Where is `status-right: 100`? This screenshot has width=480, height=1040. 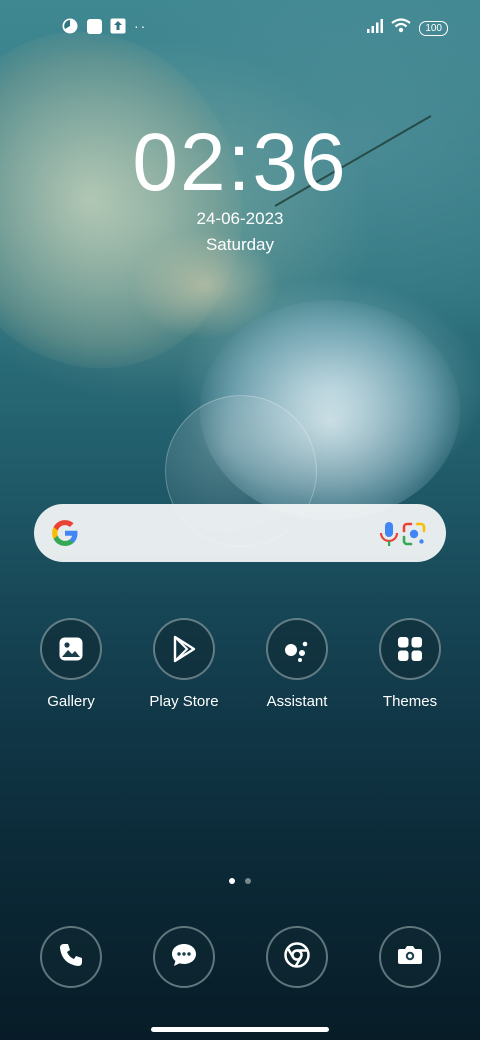 status-right: 100 is located at coordinates (407, 28).